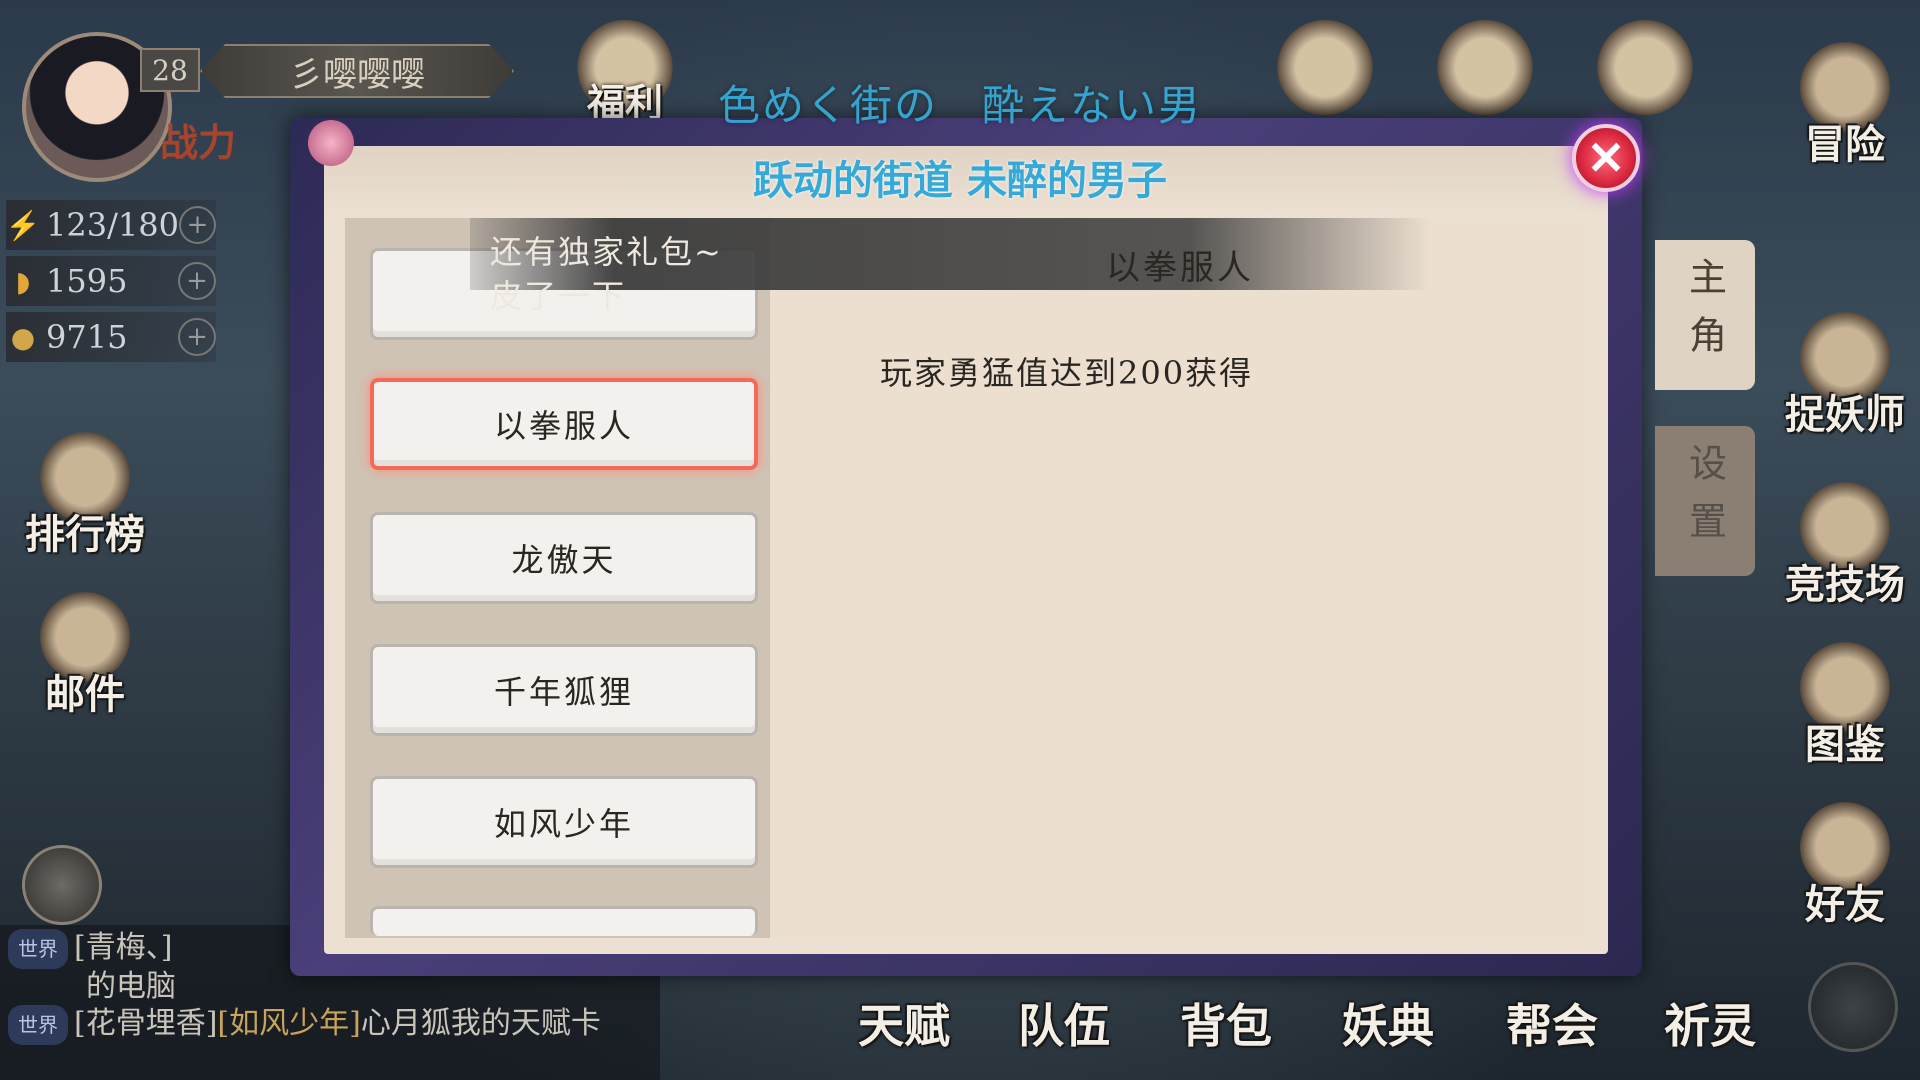 Image resolution: width=1920 pixels, height=1080 pixels. I want to click on rank-label: 排行榜, so click(85, 534).